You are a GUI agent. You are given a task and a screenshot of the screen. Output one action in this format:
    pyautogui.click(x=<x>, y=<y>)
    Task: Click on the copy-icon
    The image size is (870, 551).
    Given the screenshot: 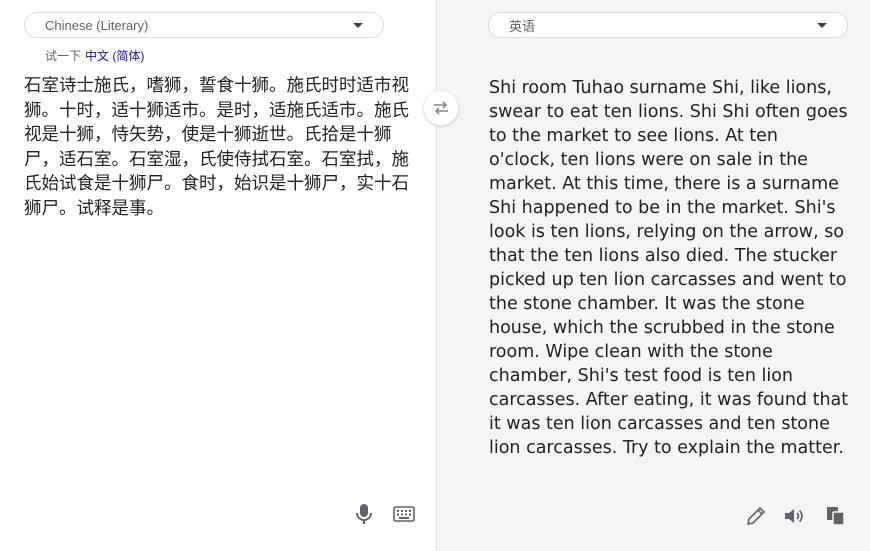 What is the action you would take?
    pyautogui.click(x=836, y=516)
    